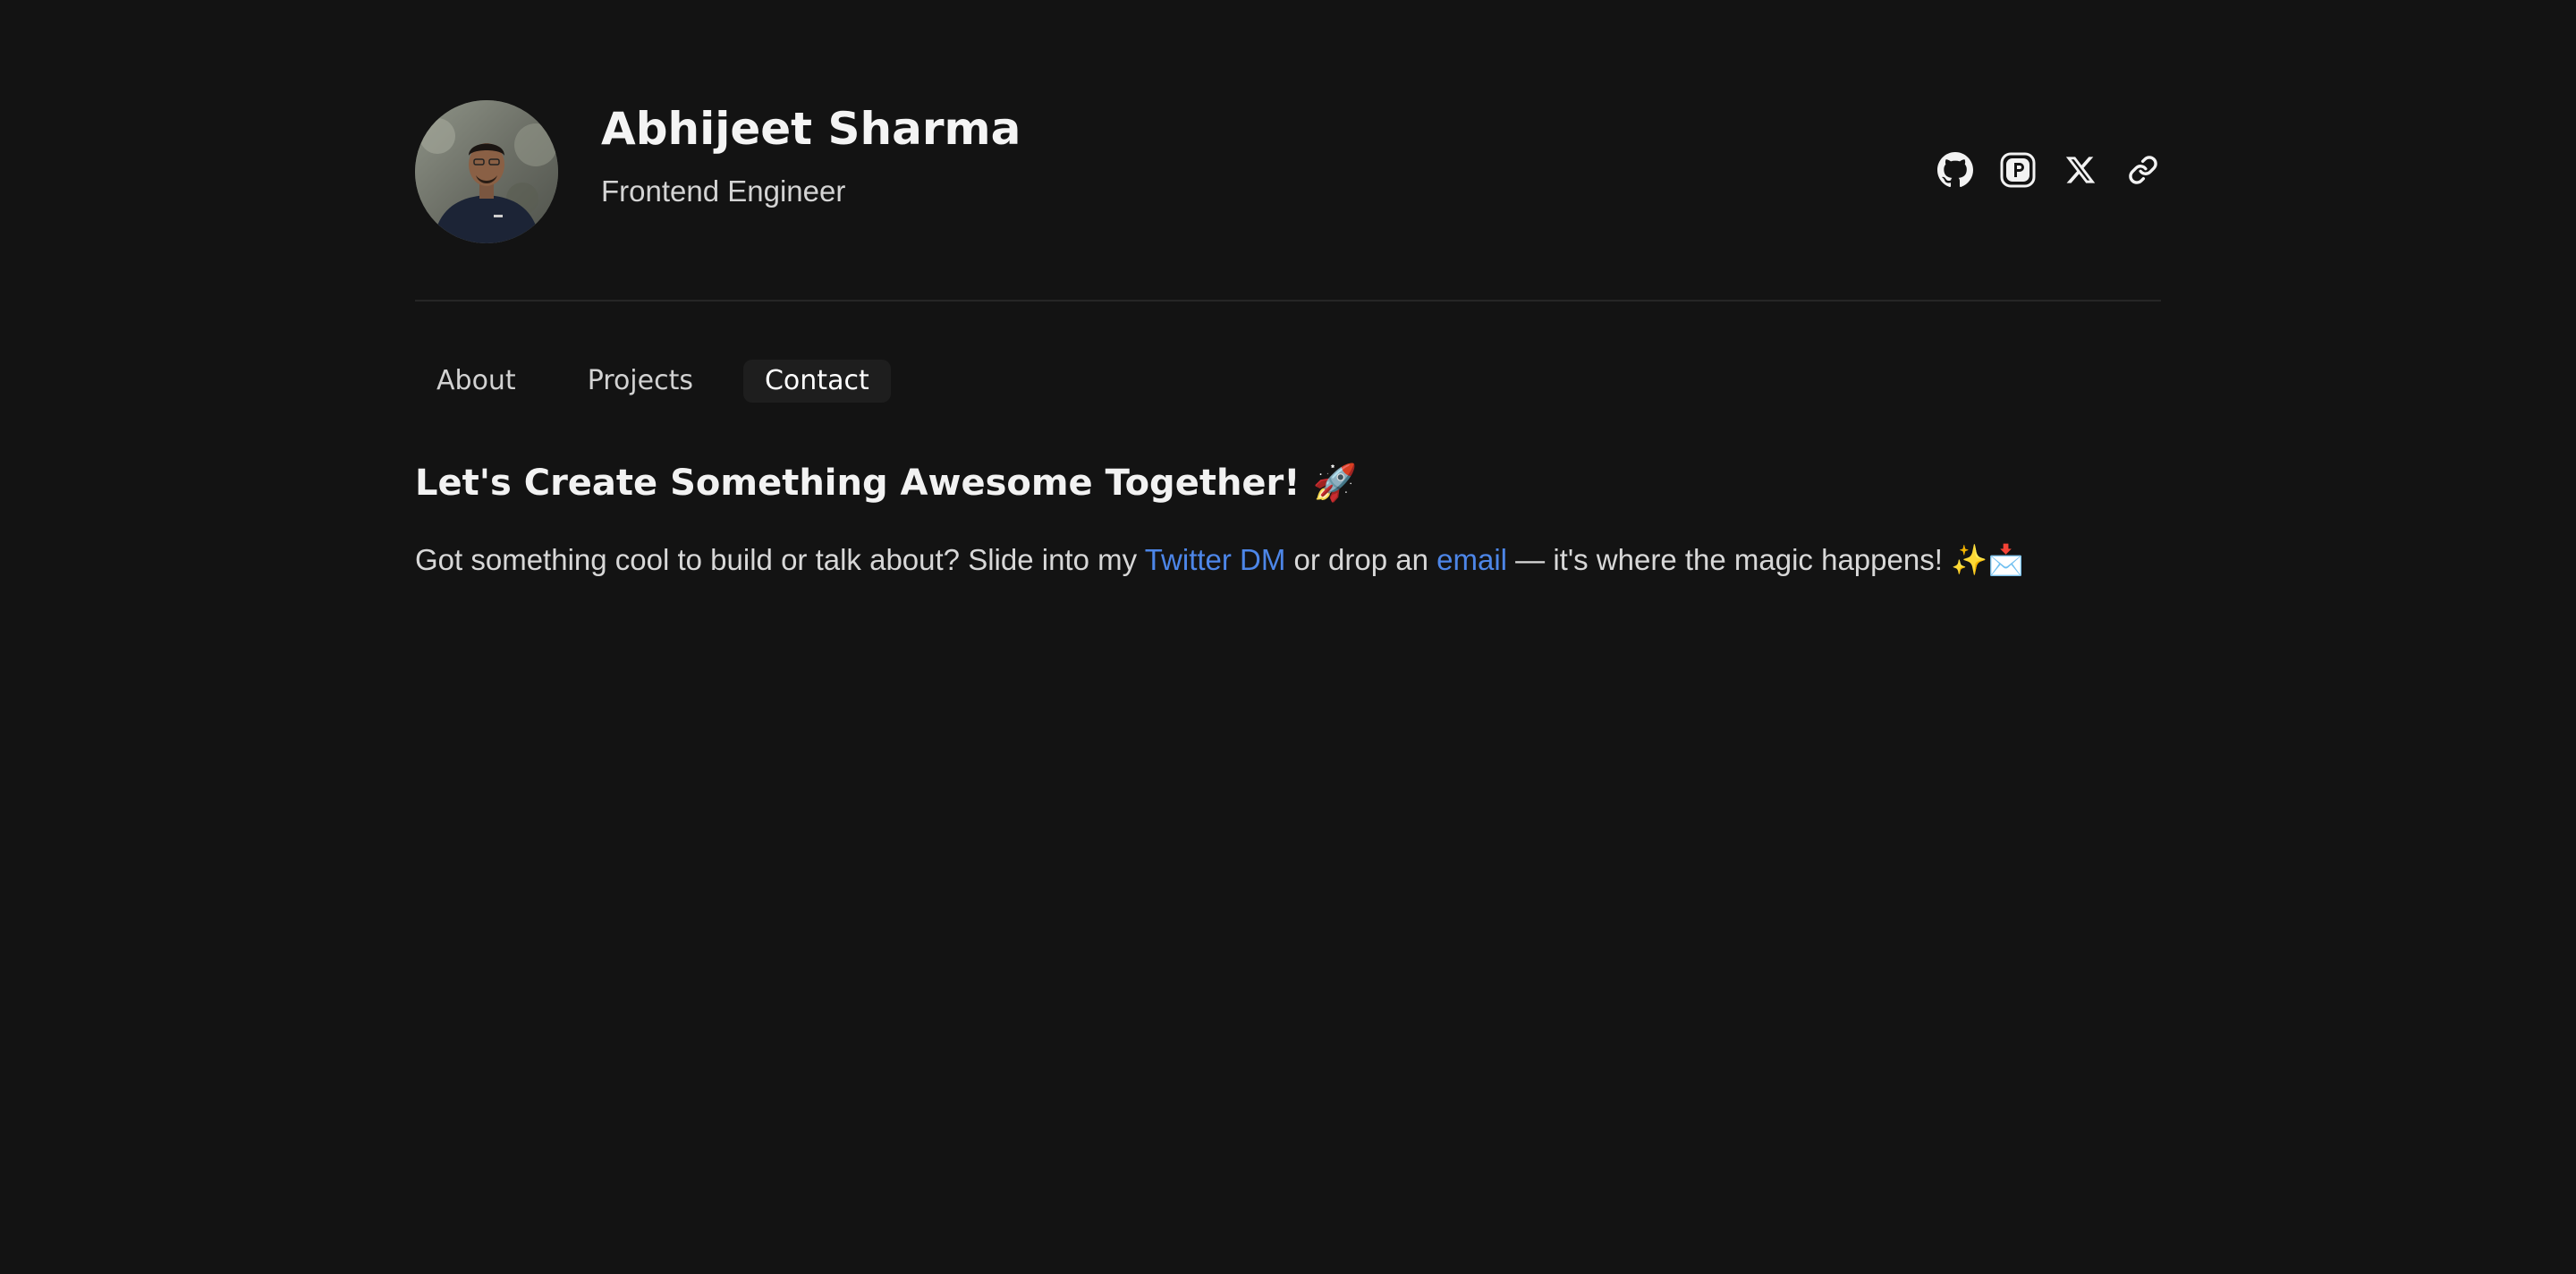 The height and width of the screenshot is (1274, 2576). I want to click on profile-header: Abhijeet Sharma Frontend Engineer, so click(1288, 171).